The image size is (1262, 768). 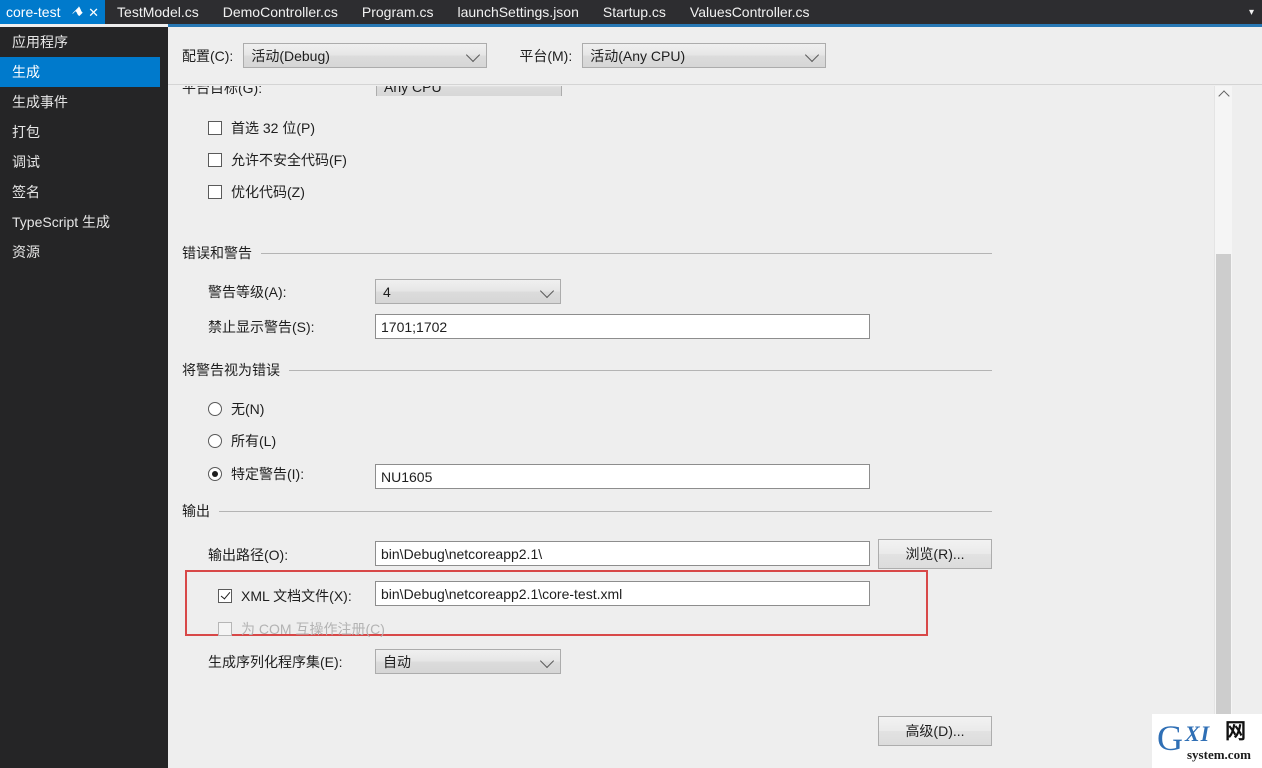 What do you see at coordinates (215, 192) in the screenshot?
I see `optimize-code-checkbox` at bounding box center [215, 192].